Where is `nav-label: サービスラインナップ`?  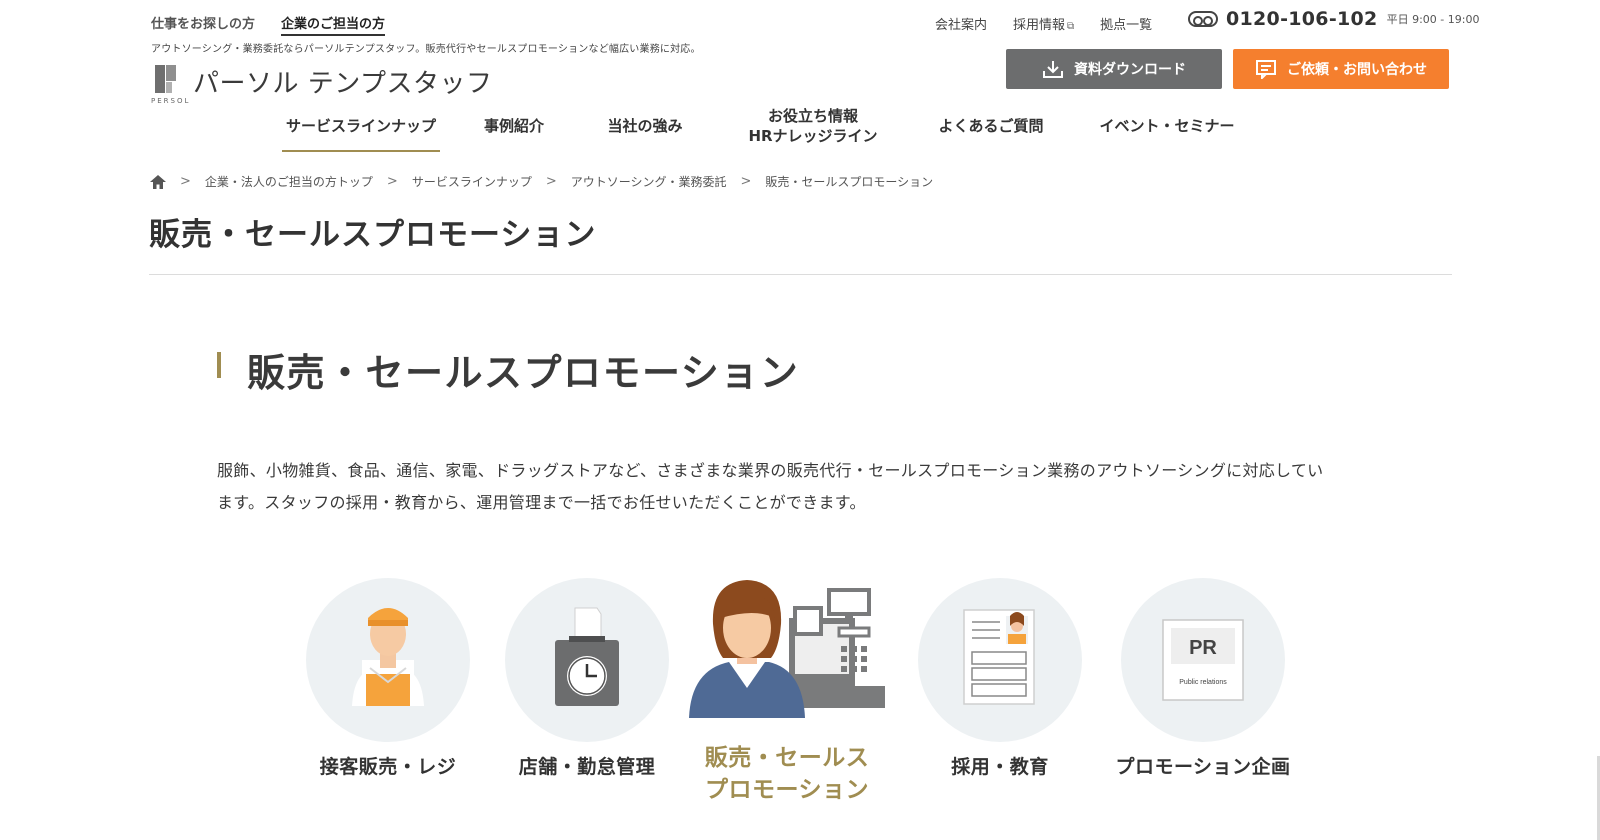
nav-label: サービスラインナップ is located at coordinates (360, 126).